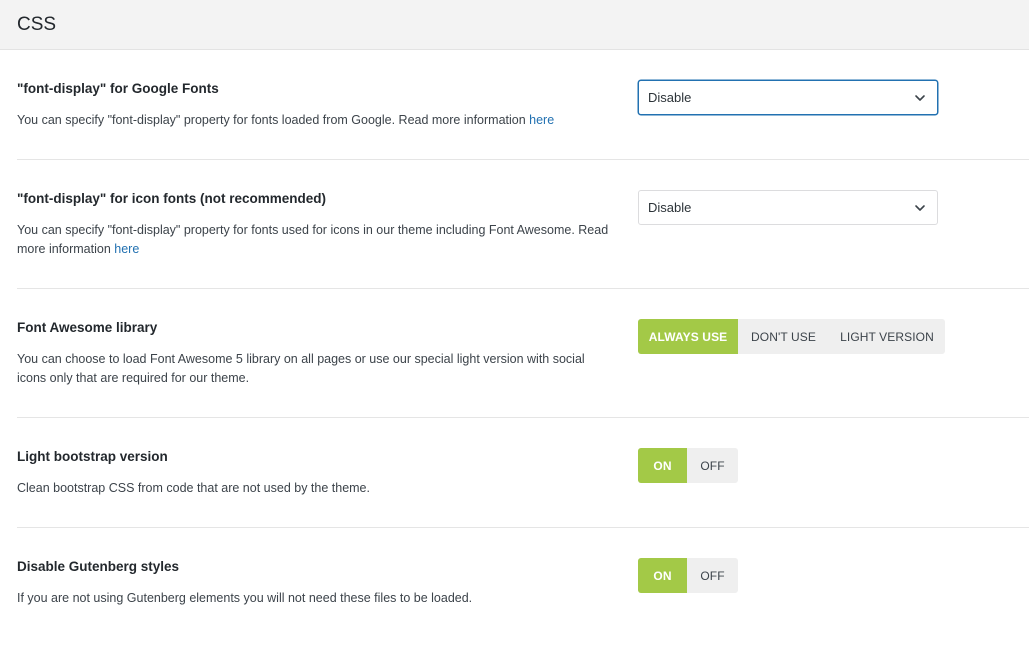 This screenshot has height=663, width=1029. What do you see at coordinates (37, 24) in the screenshot?
I see `section-title: CSS` at bounding box center [37, 24].